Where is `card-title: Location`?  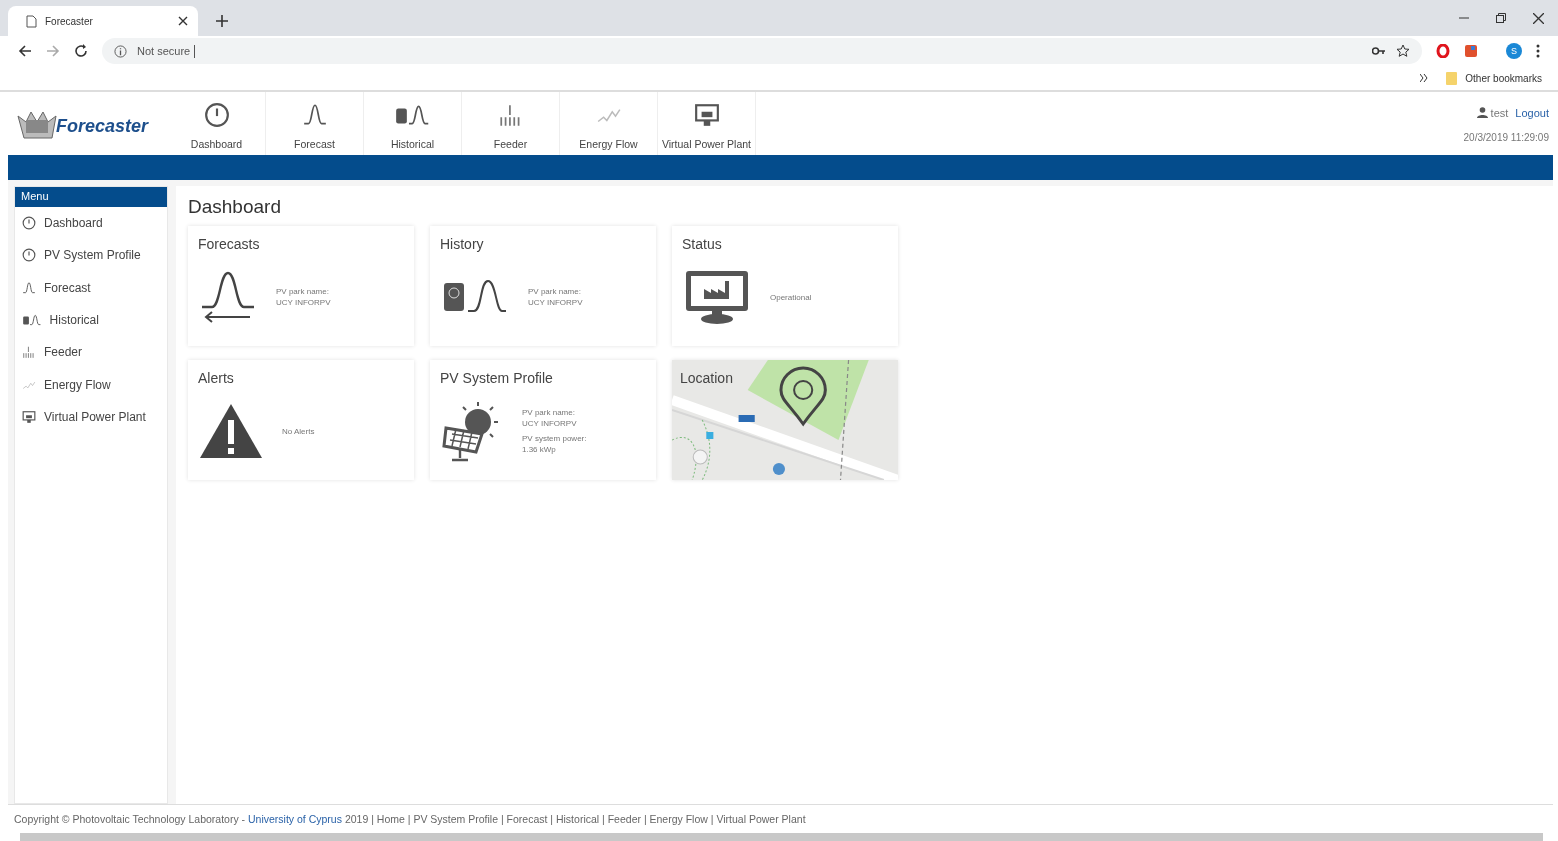
card-title: Location is located at coordinates (706, 378).